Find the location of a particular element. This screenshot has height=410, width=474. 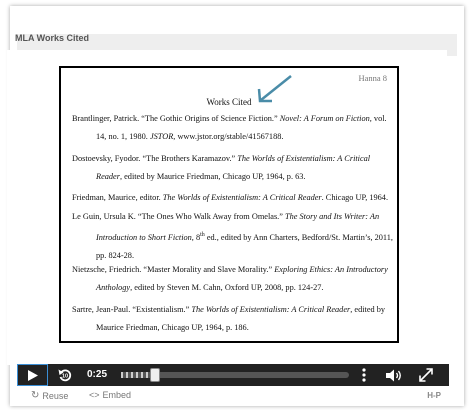

svg-text: 10 is located at coordinates (65, 377).